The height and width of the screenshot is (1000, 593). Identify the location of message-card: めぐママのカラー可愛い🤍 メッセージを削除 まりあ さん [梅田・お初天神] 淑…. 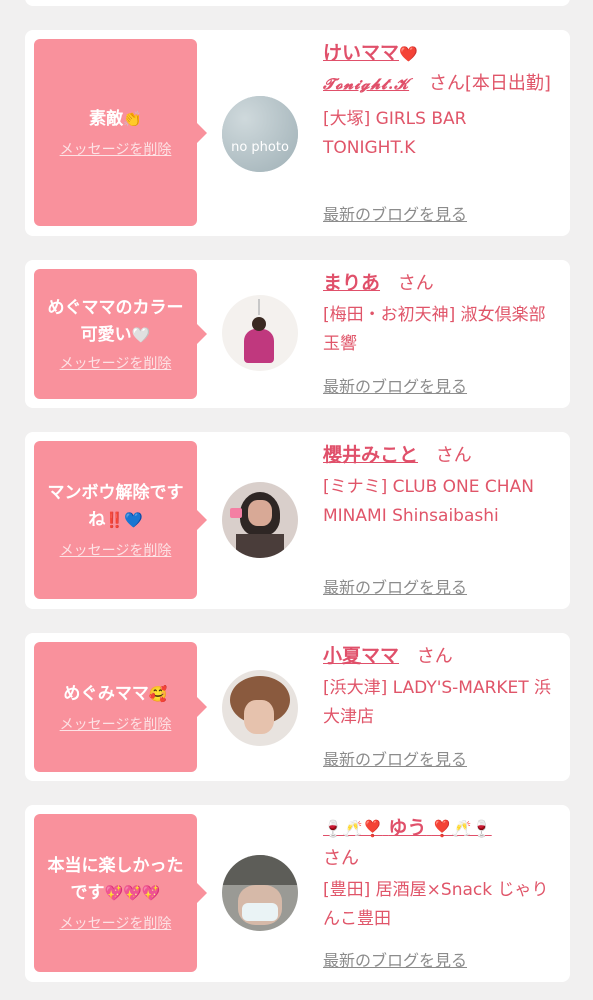
(297, 334).